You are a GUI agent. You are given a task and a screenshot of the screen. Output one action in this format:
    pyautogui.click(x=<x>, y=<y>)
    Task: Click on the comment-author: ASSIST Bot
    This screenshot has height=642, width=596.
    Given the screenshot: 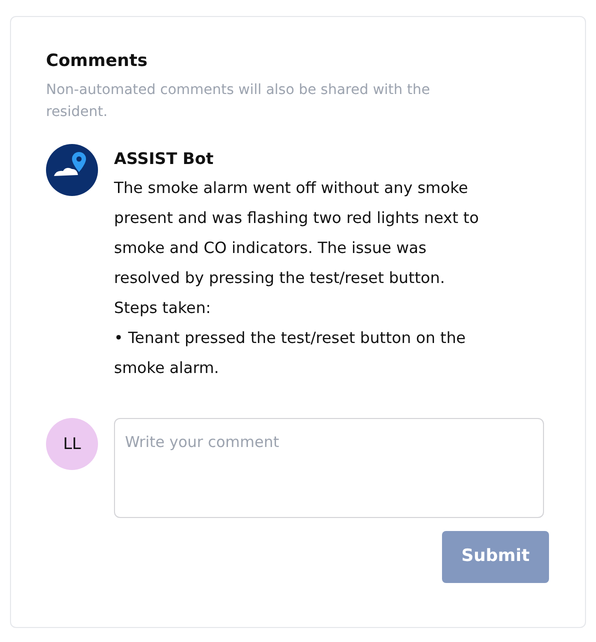 What is the action you would take?
    pyautogui.click(x=164, y=159)
    